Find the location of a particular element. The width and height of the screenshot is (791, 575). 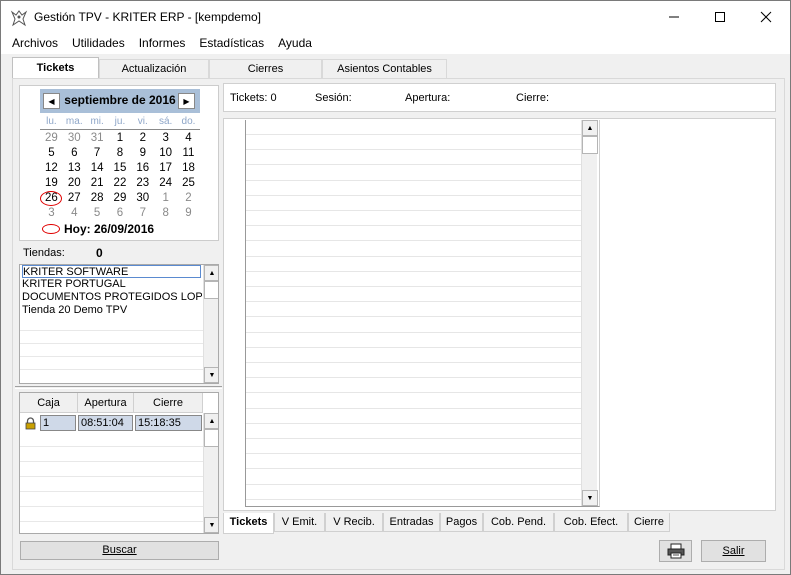

calendar-day: 21 is located at coordinates (97, 183).